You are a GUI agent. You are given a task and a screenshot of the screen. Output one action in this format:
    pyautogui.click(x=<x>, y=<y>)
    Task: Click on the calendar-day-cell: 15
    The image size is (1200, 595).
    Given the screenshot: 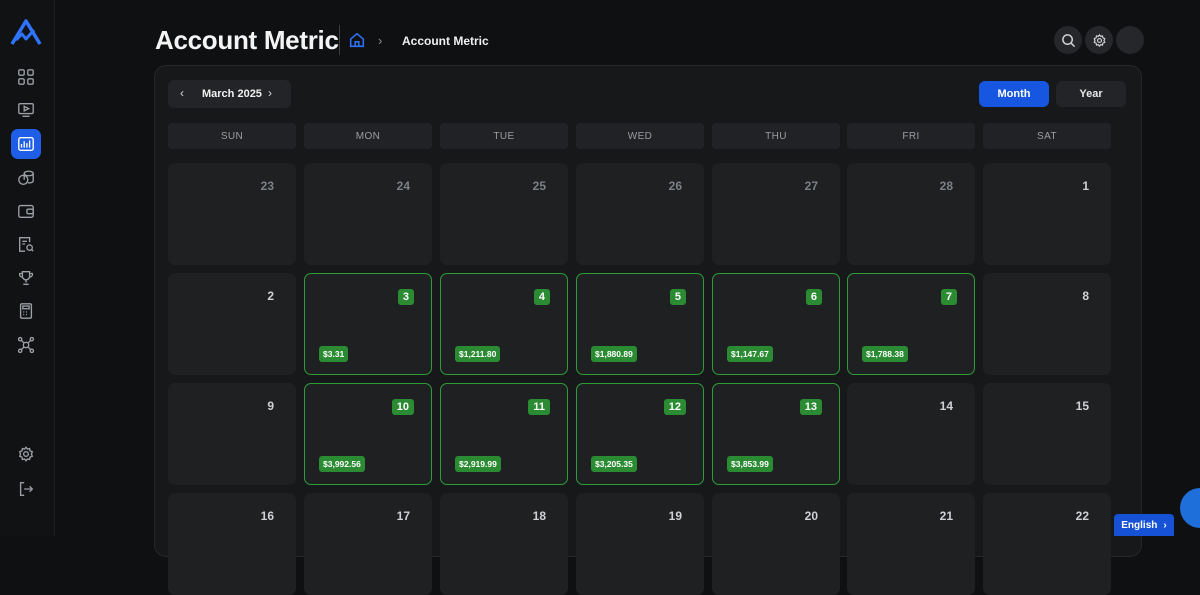 What is the action you would take?
    pyautogui.click(x=1047, y=434)
    